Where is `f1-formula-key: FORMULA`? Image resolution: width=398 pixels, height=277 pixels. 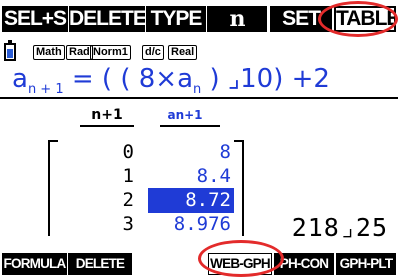 f1-formula-key: FORMULA is located at coordinates (34, 264).